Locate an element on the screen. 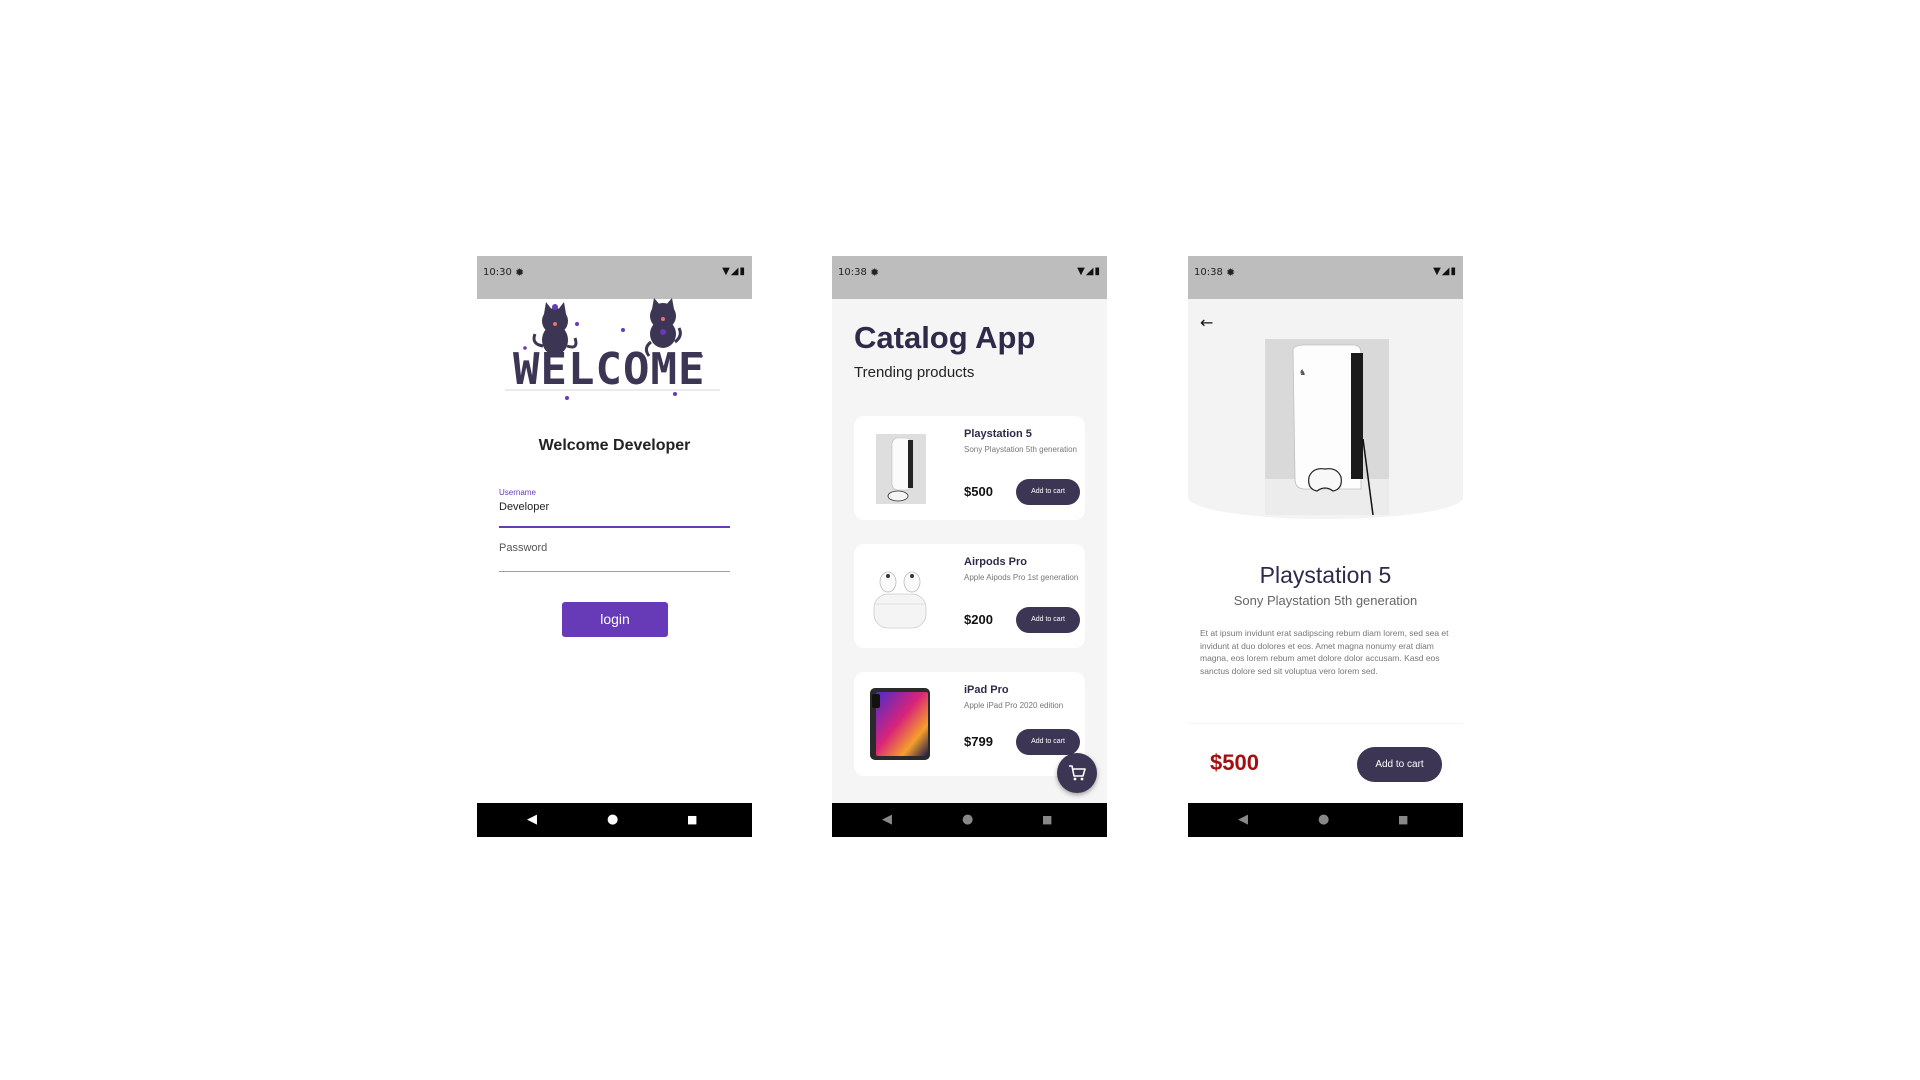 This screenshot has width=1920, height=1080. username-field: Username Developer is located at coordinates (614, 508).